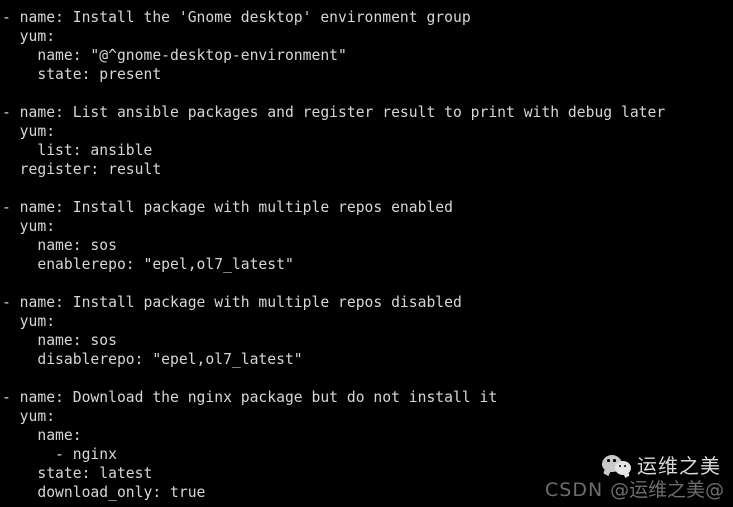  What do you see at coordinates (82, 169) in the screenshot?
I see `code-line: register: result` at bounding box center [82, 169].